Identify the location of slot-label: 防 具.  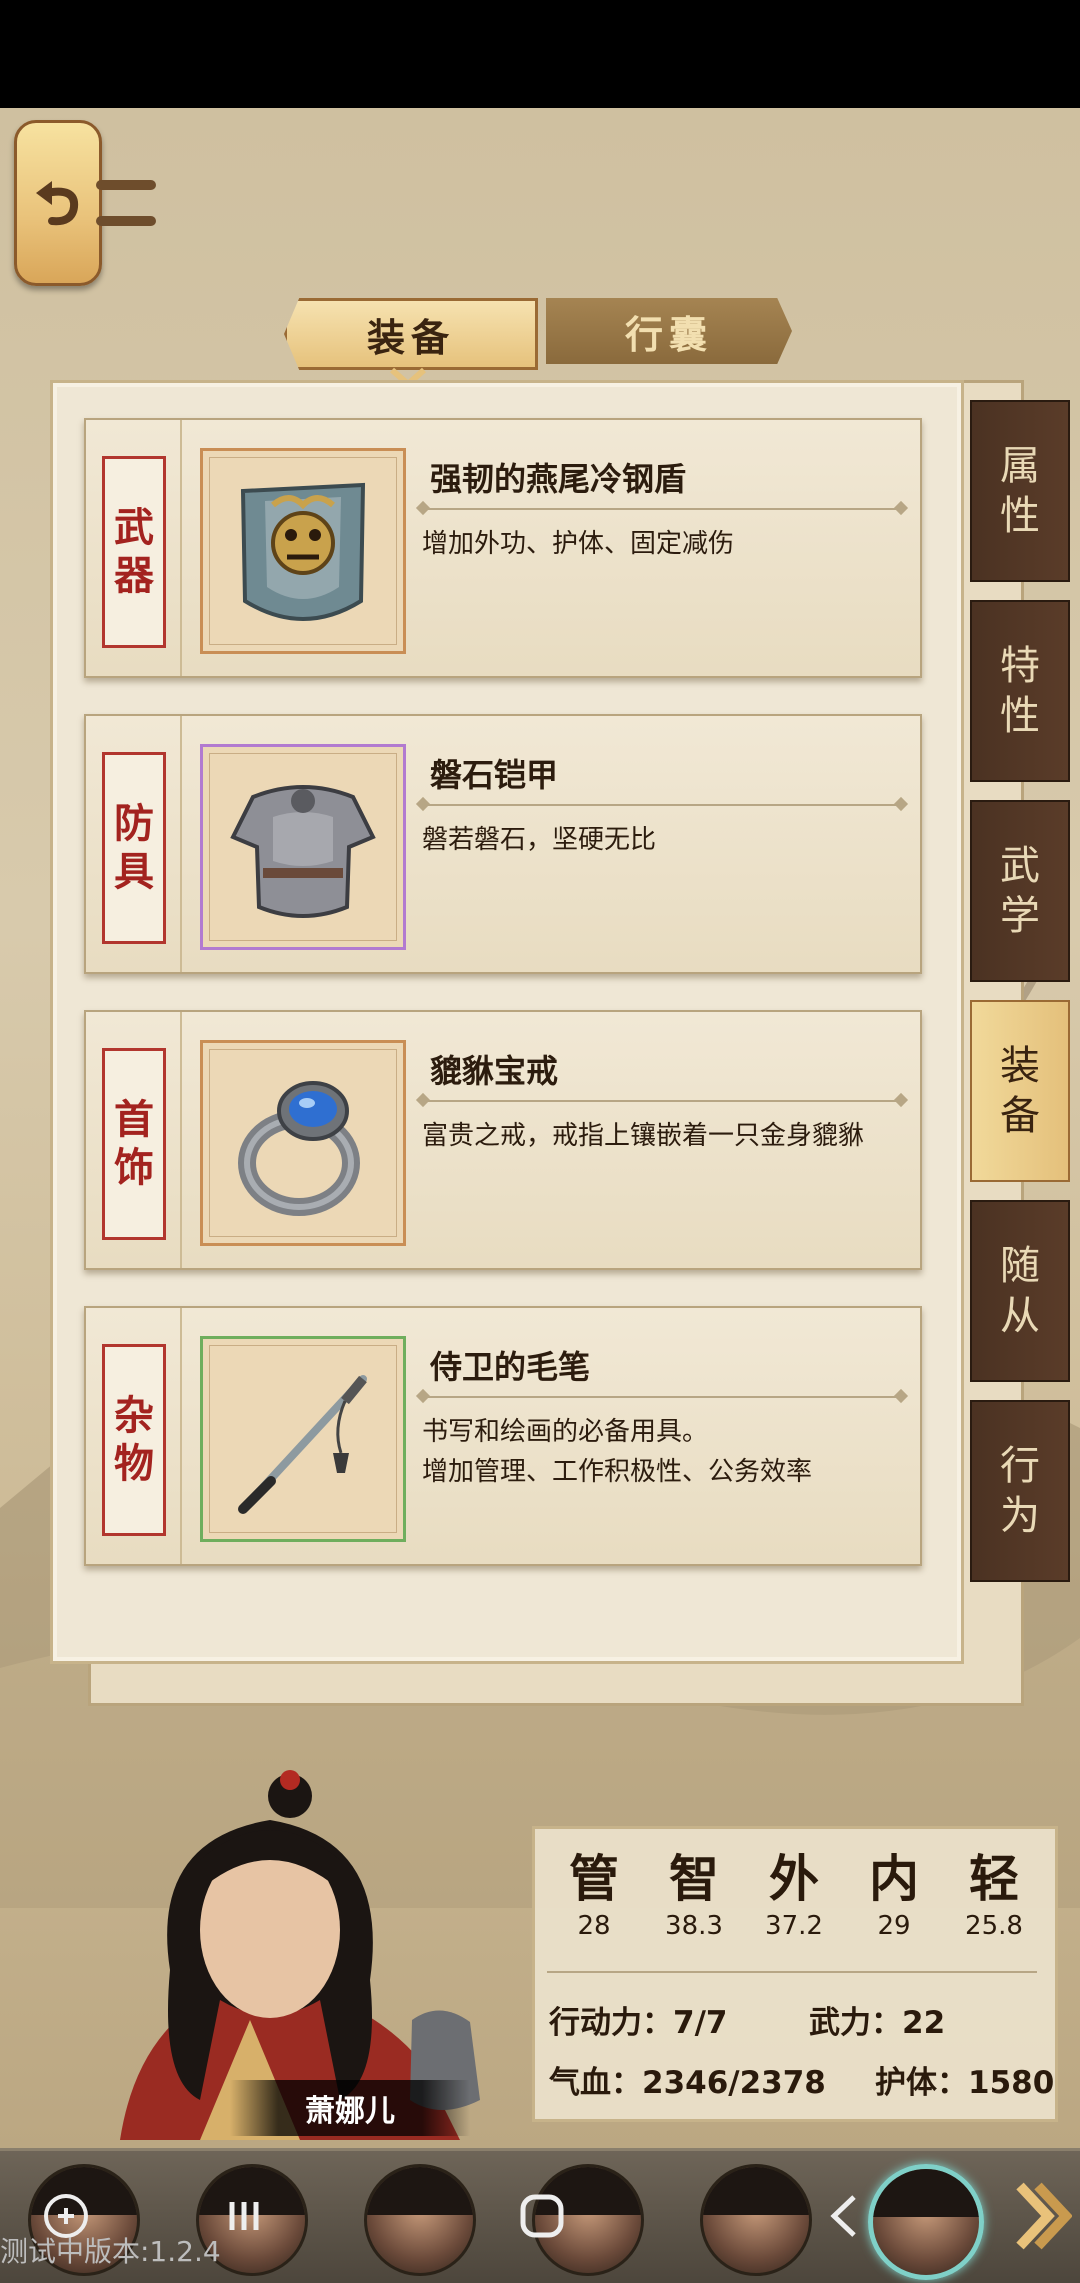
(134, 848).